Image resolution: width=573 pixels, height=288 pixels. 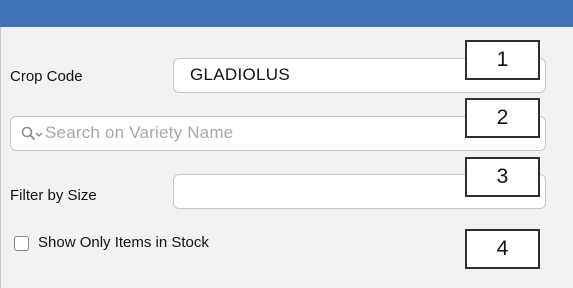 What do you see at coordinates (123, 242) in the screenshot?
I see `in-stock-label: Show Only Items in Stock` at bounding box center [123, 242].